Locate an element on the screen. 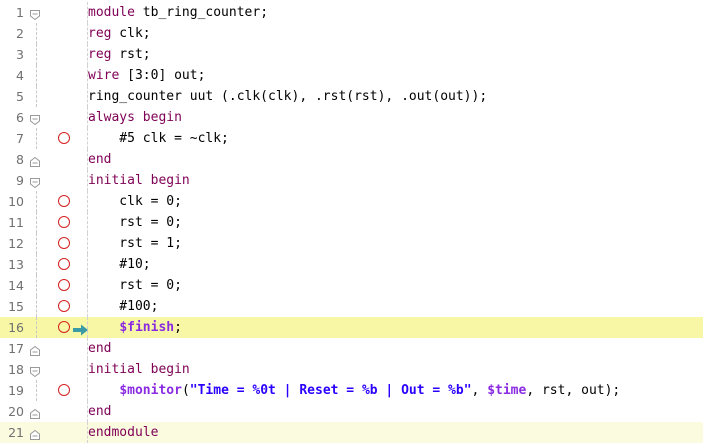 This screenshot has width=703, height=445. code-line: 21 endmodule is located at coordinates (351, 432).